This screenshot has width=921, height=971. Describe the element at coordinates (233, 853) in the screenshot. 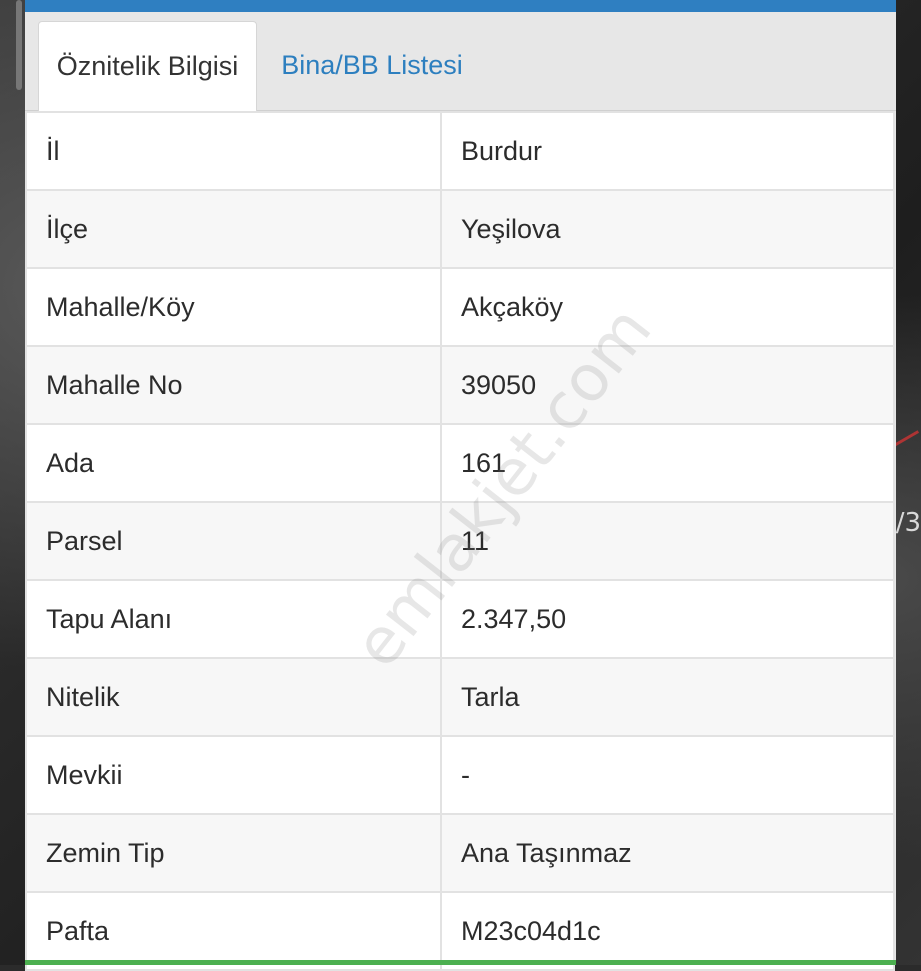

I see `row-key: Zemin Tip` at that location.